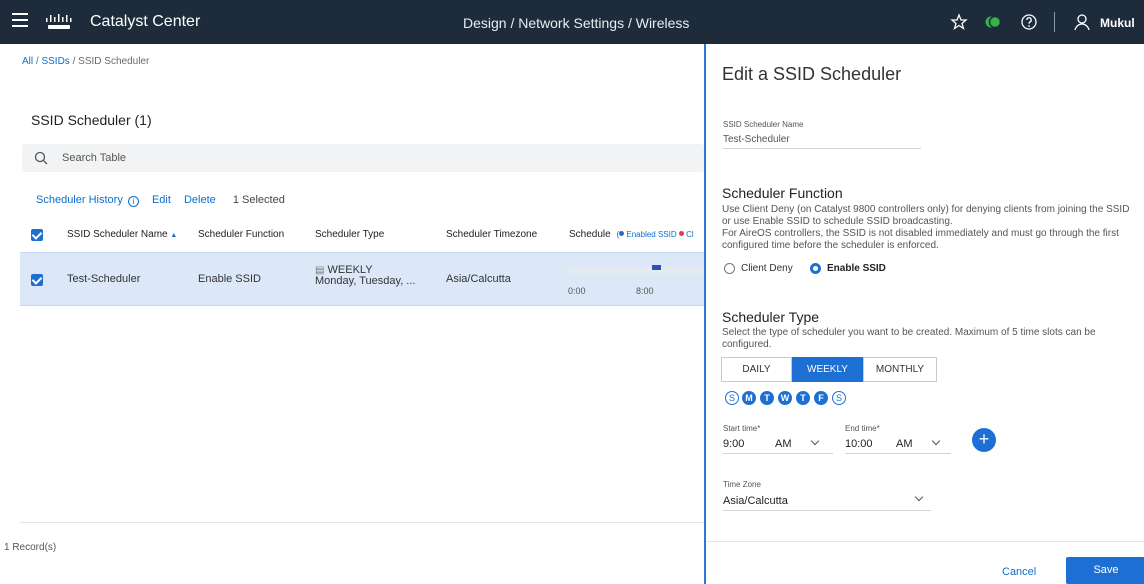 The height and width of the screenshot is (584, 1144). I want to click on tab-weekly: WEEKLY, so click(827, 369).